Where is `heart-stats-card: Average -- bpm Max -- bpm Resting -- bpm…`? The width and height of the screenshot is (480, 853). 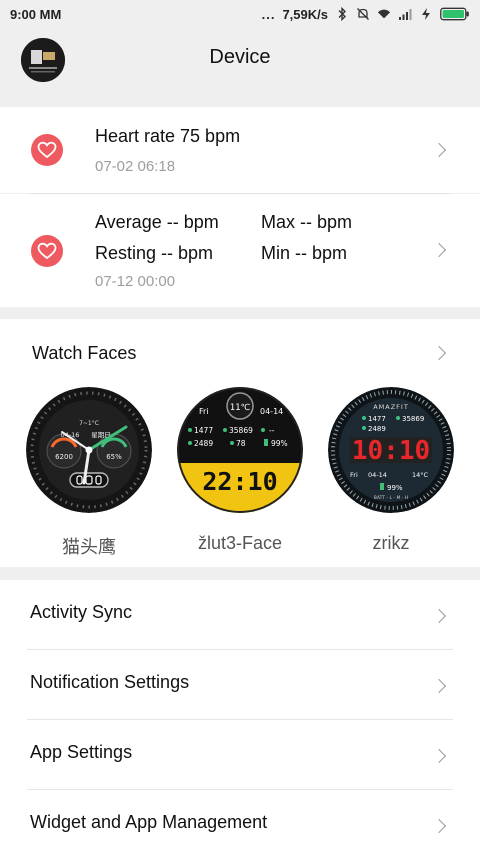
heart-stats-card: Average -- bpm Max -- bpm Resting -- bpm… is located at coordinates (240, 250).